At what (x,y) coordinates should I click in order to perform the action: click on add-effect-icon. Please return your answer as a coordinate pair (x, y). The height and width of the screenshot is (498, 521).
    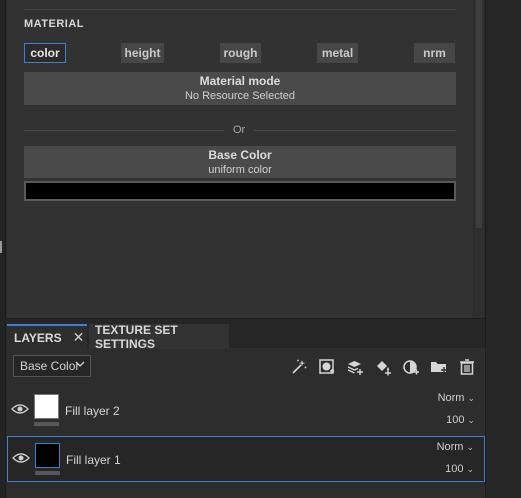
    Looking at the image, I should click on (411, 367).